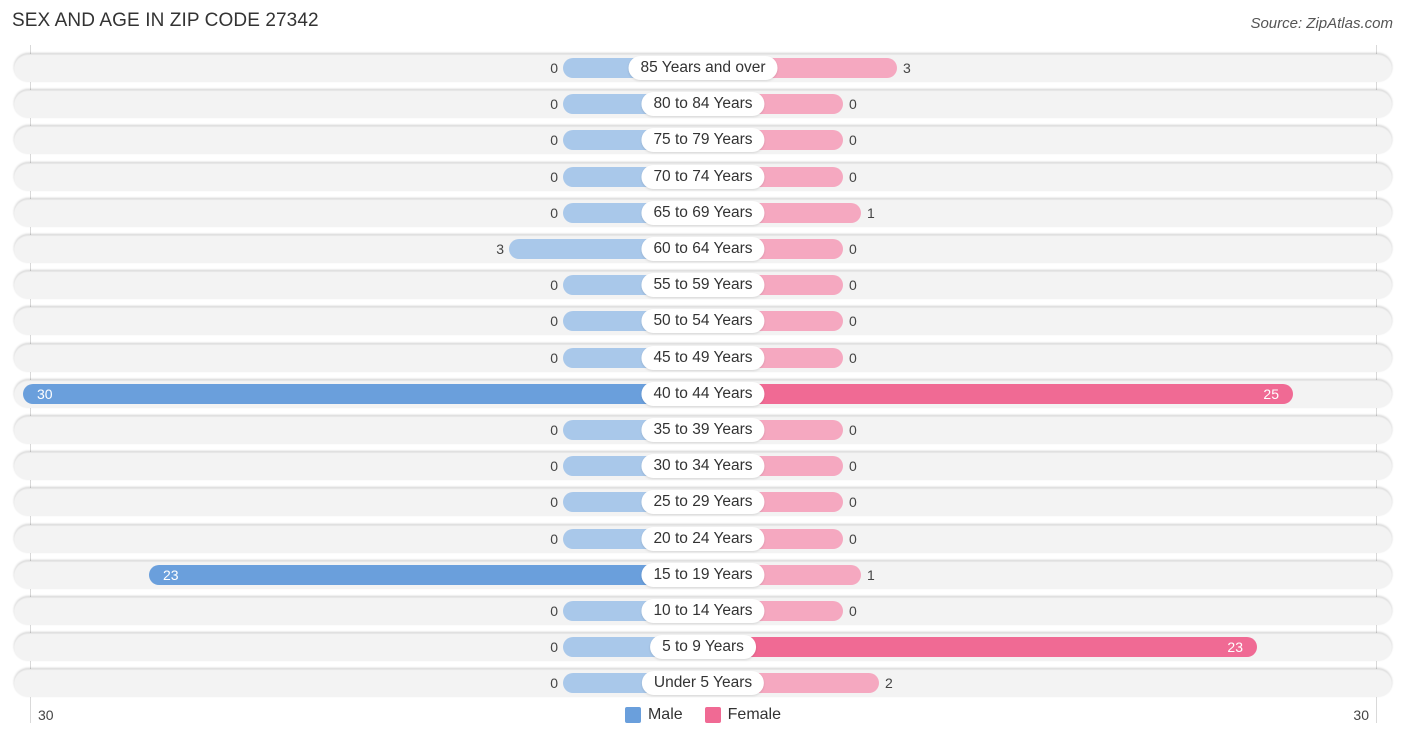 The image size is (1406, 740). Describe the element at coordinates (45, 393) in the screenshot. I see `value-label-male: 30` at that location.